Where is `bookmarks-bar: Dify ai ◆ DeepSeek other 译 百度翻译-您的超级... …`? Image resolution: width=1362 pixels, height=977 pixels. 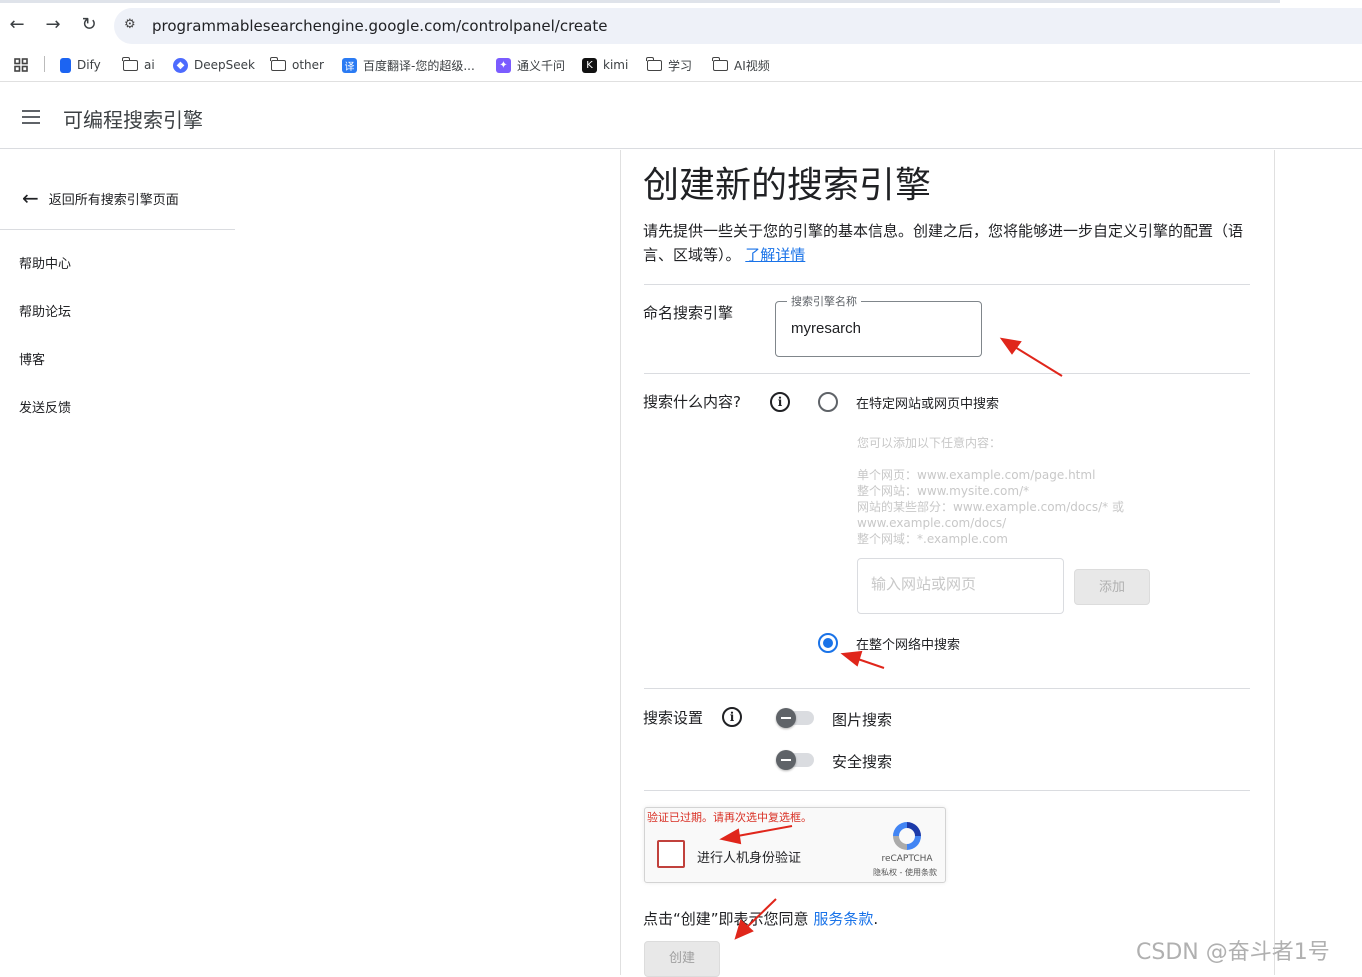
bookmarks-bar: Dify ai ◆ DeepSeek other 译 百度翻译-您的超级... … is located at coordinates (681, 65).